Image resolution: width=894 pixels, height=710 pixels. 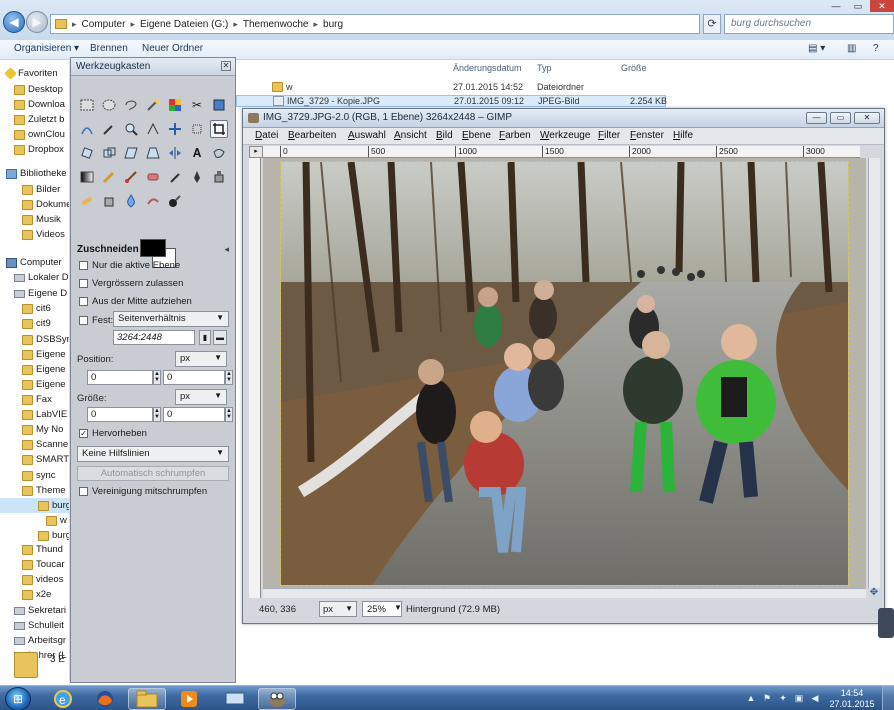 I want to click on start-button: ⊞, so click(x=18, y=698).